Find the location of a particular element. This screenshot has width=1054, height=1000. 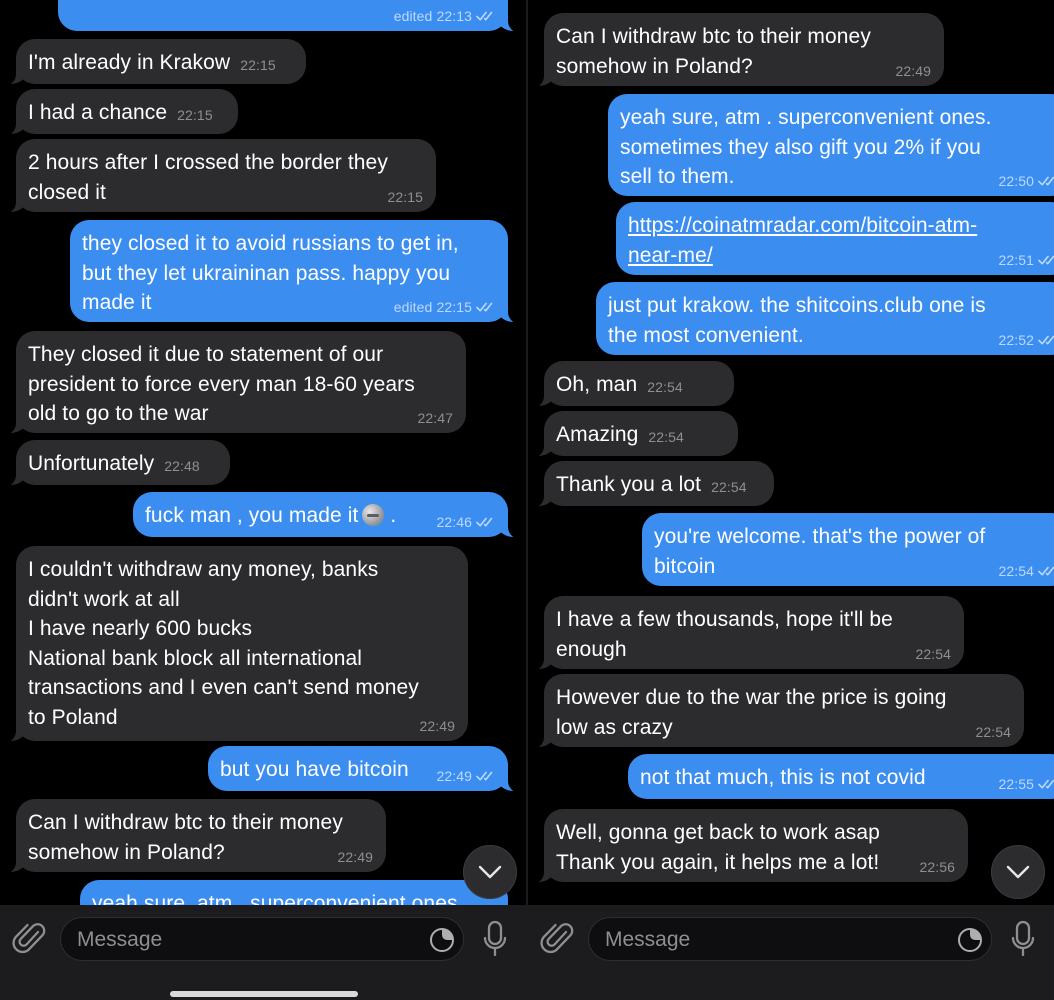

message-text: Amazing 22:54 is located at coordinates (620, 434).